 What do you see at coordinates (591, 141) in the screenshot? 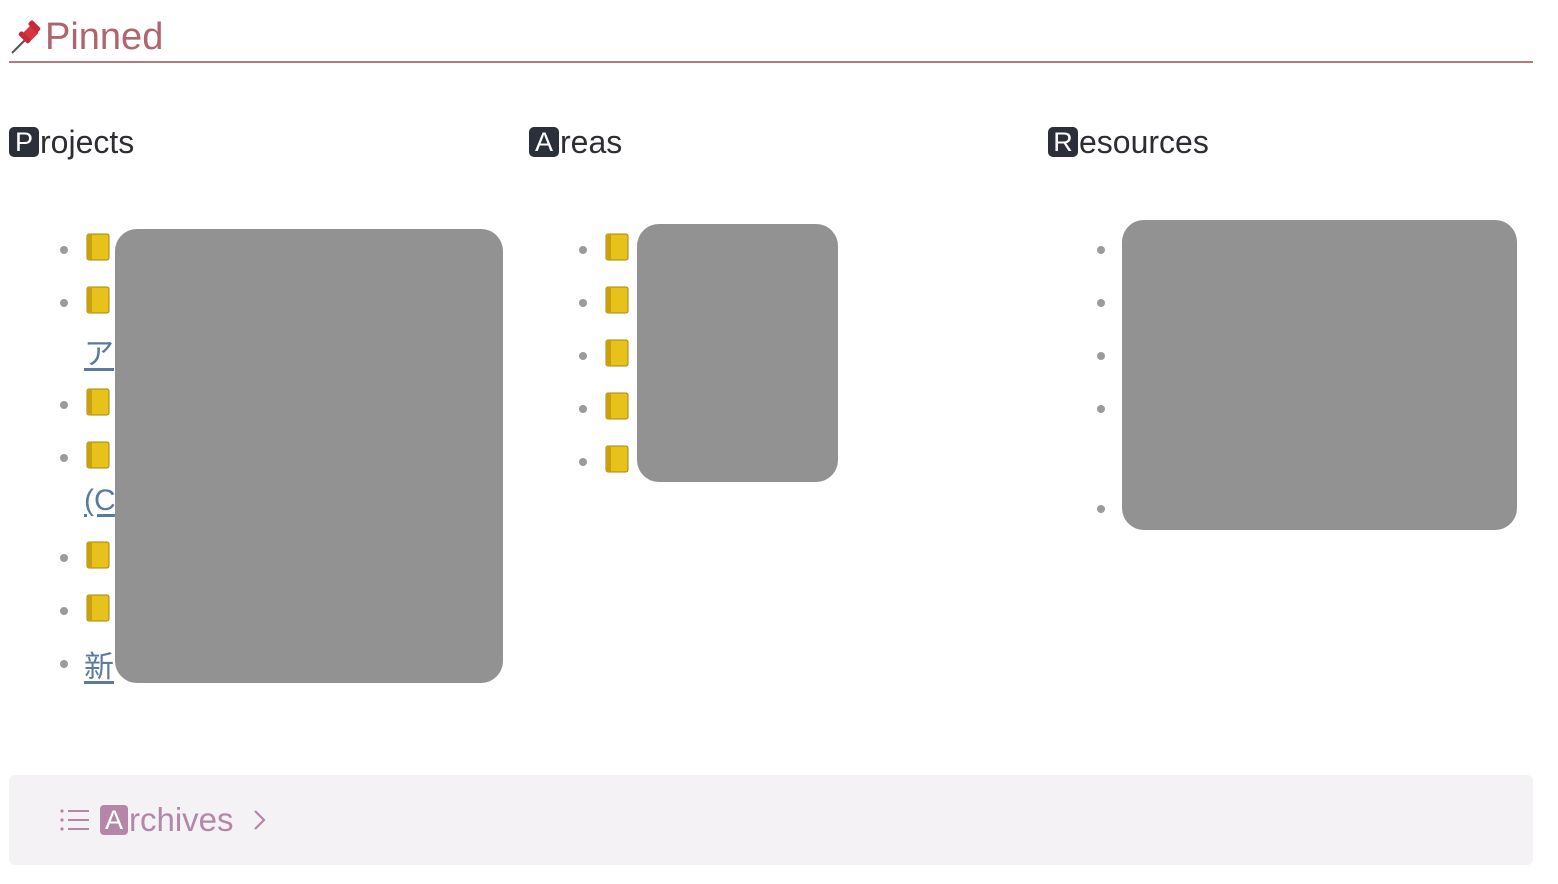
I see `areas-heading-text: reas` at bounding box center [591, 141].